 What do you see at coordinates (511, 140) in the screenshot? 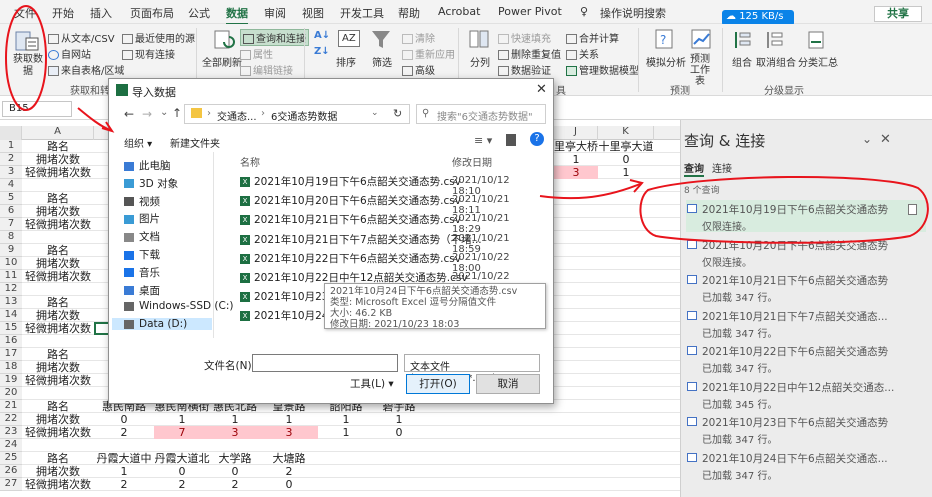
I see `preview-pane-icon` at bounding box center [511, 140].